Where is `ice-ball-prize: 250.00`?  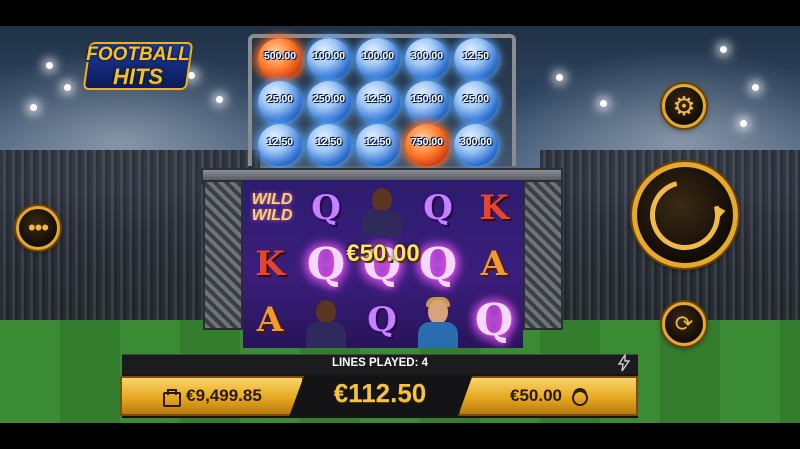
ice-ball-prize: 250.00 is located at coordinates (329, 102).